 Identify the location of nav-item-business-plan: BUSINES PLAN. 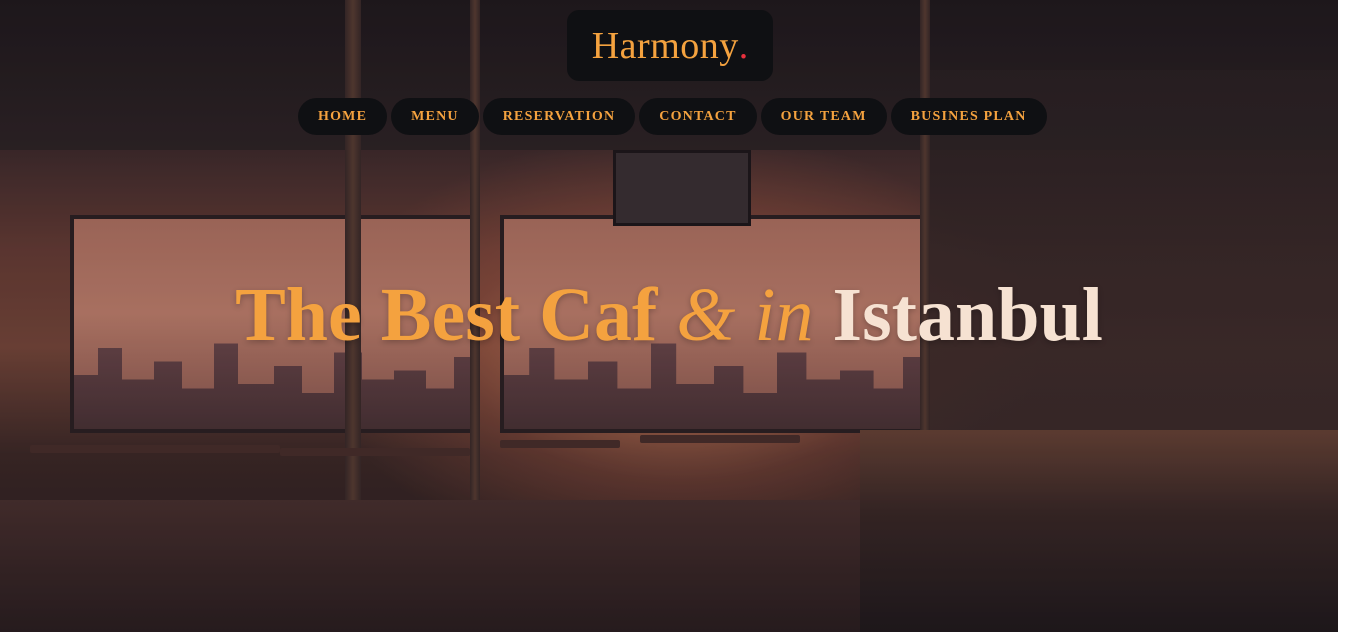
(968, 116).